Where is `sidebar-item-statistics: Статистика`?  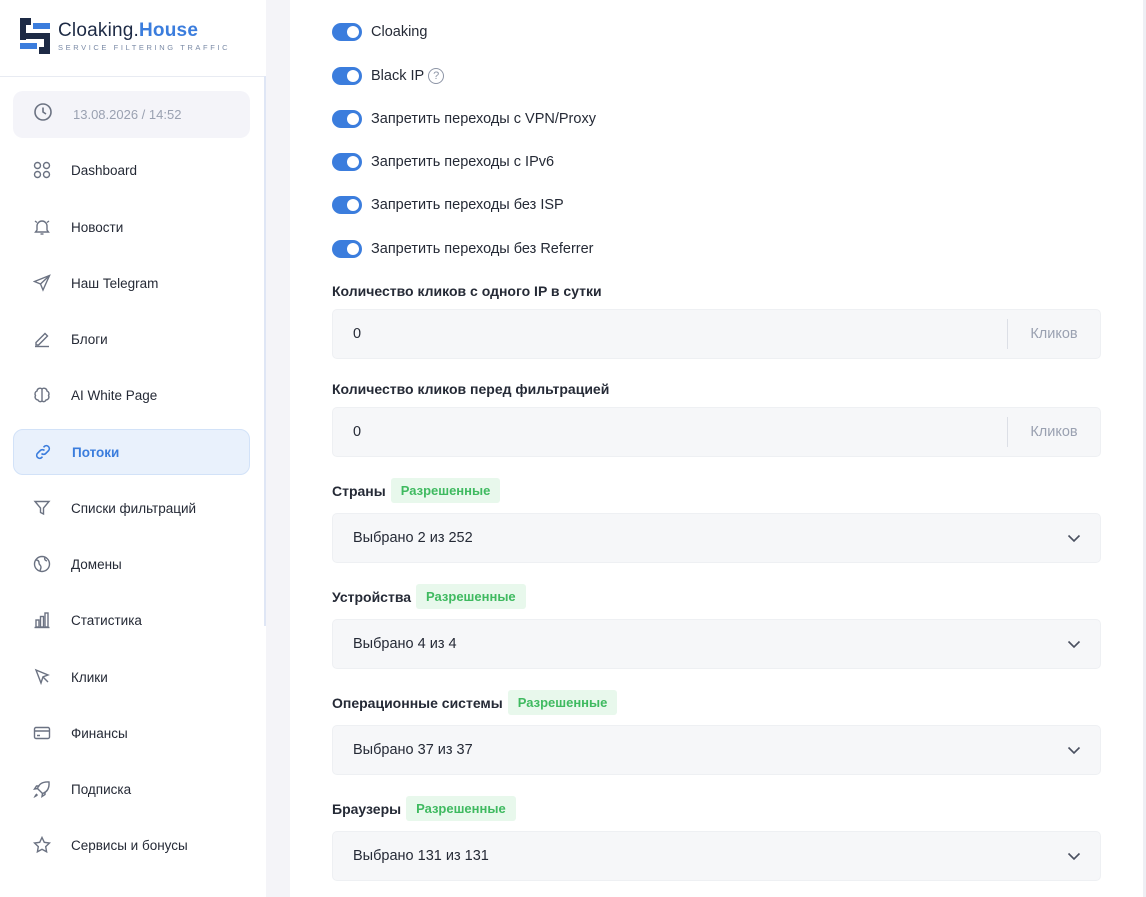
sidebar-item-statistics: Статистика is located at coordinates (131, 620).